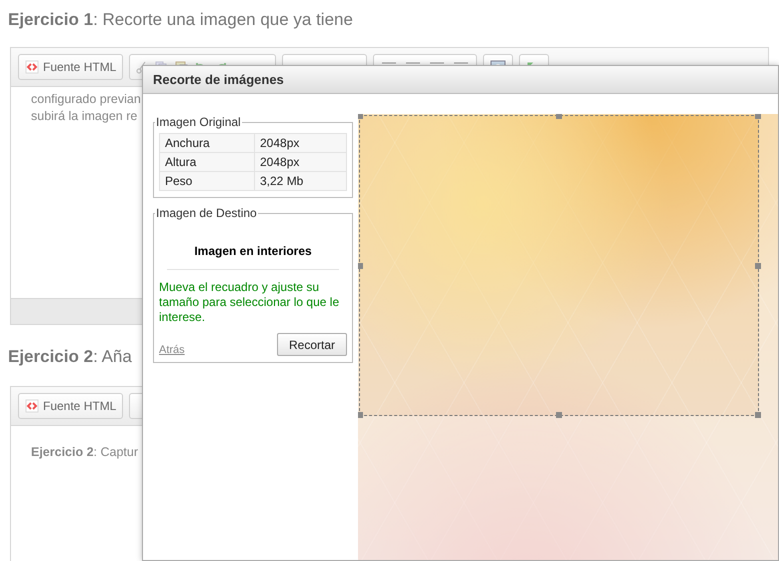 This screenshot has height=561, width=779. What do you see at coordinates (206, 213) in the screenshot?
I see `panel-legend: Imagen de Destino` at bounding box center [206, 213].